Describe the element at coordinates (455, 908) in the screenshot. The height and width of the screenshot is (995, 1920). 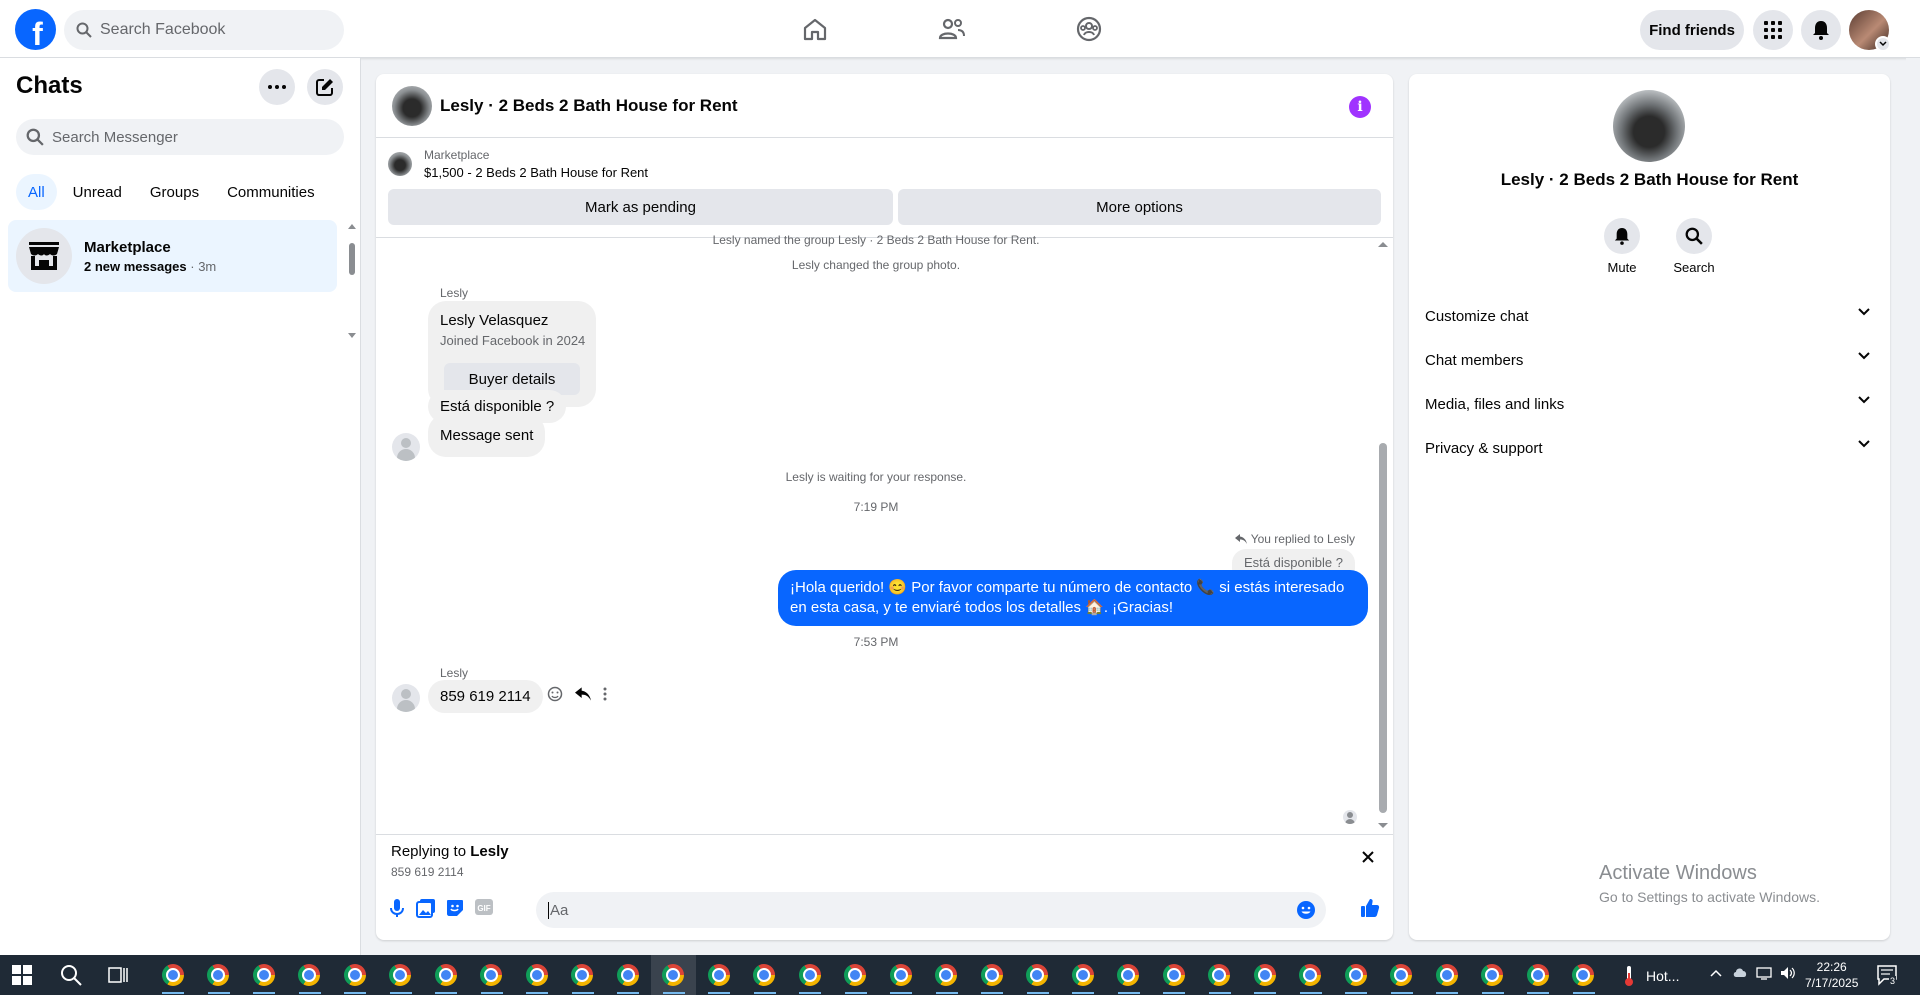
I see `sticker-button` at that location.